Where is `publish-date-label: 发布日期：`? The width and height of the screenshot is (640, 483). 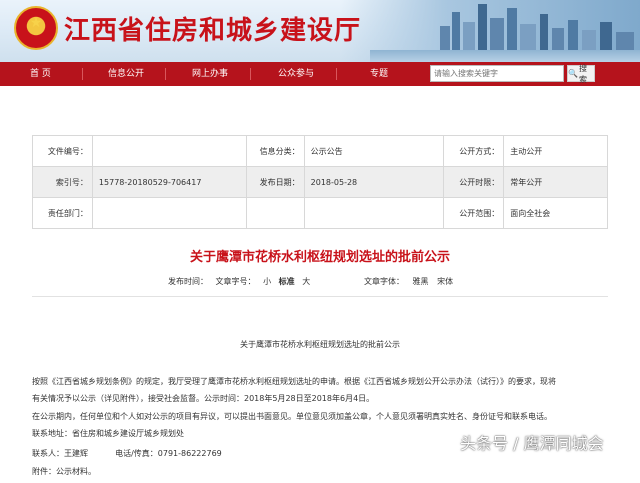
publish-date-label: 发布日期： is located at coordinates (275, 182).